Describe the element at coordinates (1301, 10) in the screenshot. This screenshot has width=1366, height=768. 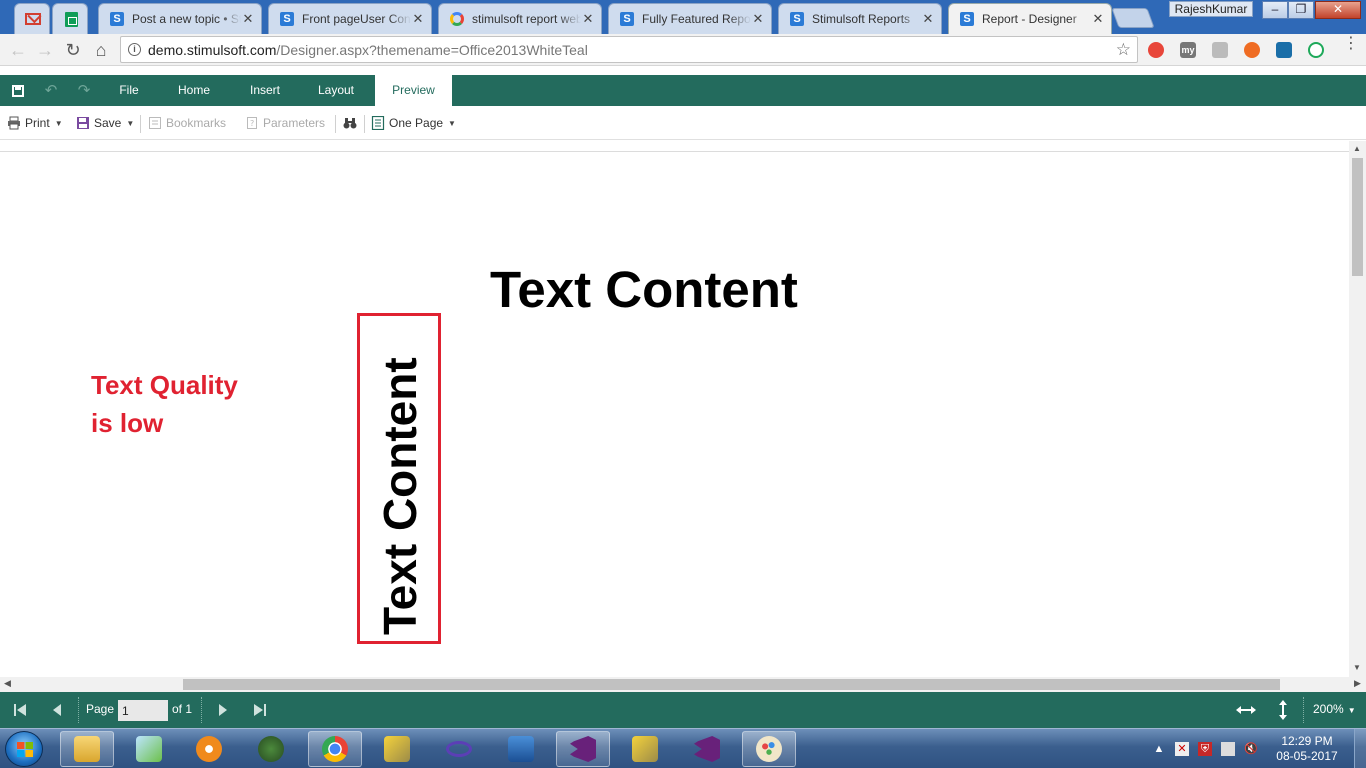
I see `maximize-button: ❐` at that location.